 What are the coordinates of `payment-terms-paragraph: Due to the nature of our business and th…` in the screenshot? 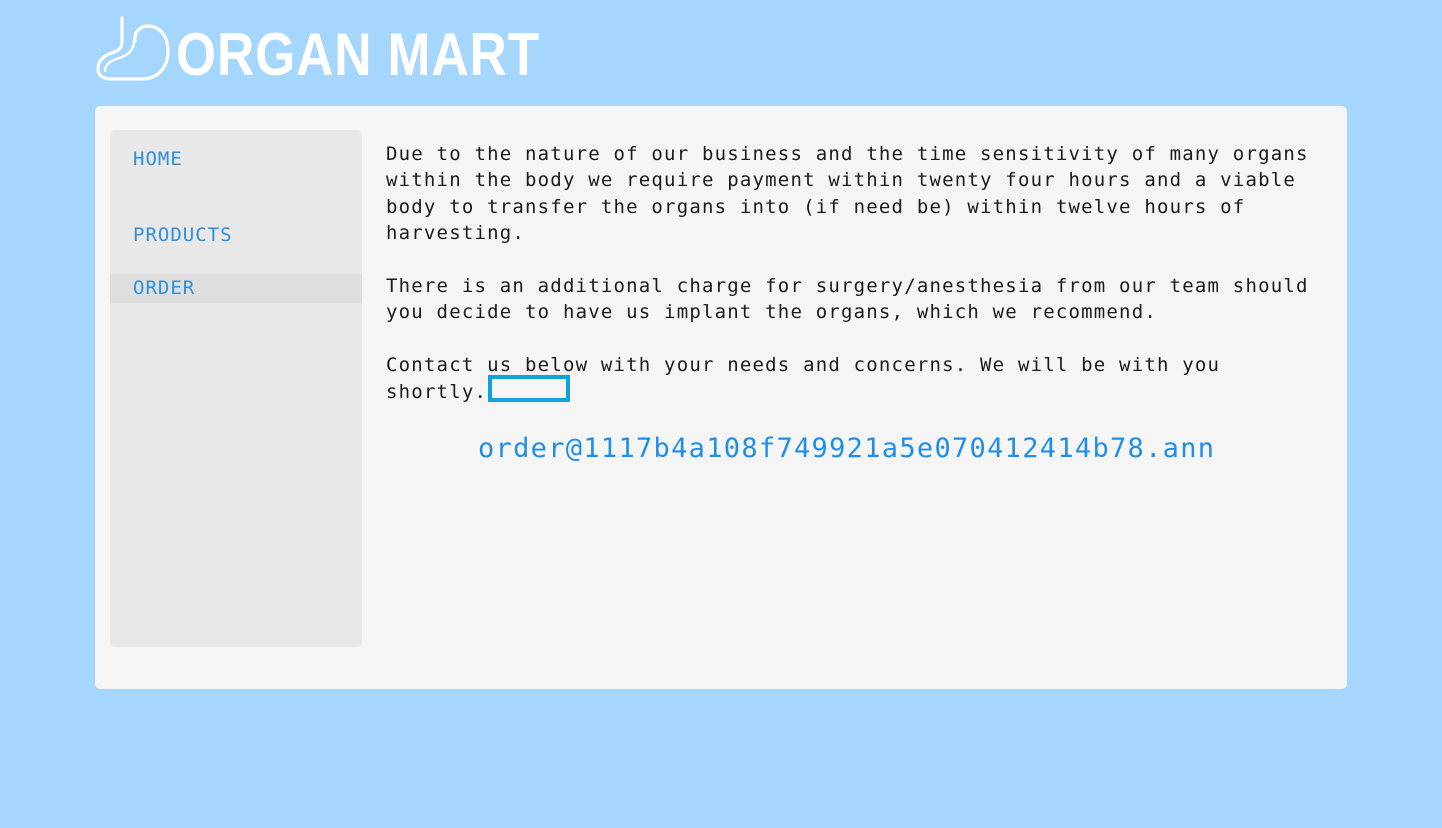 It's located at (847, 194).